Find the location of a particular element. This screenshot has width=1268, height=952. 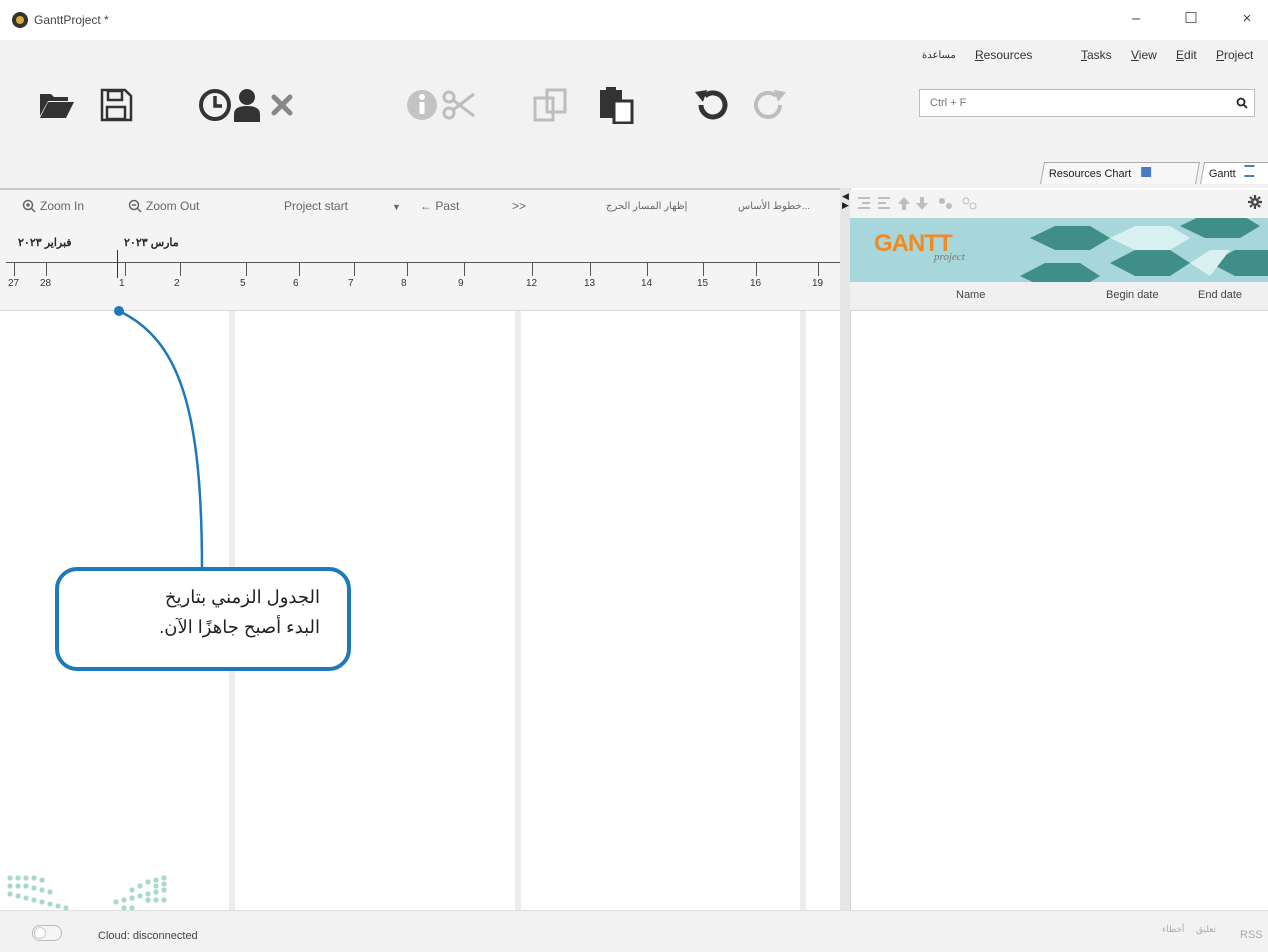

splitter-arrows-icon: ◀ ▶ is located at coordinates (845, 201).